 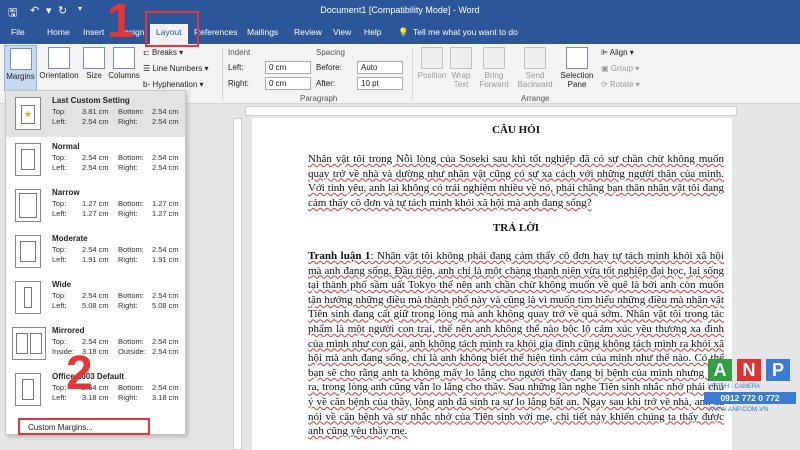 I want to click on lightbulb-icon: 💡, so click(x=403, y=32).